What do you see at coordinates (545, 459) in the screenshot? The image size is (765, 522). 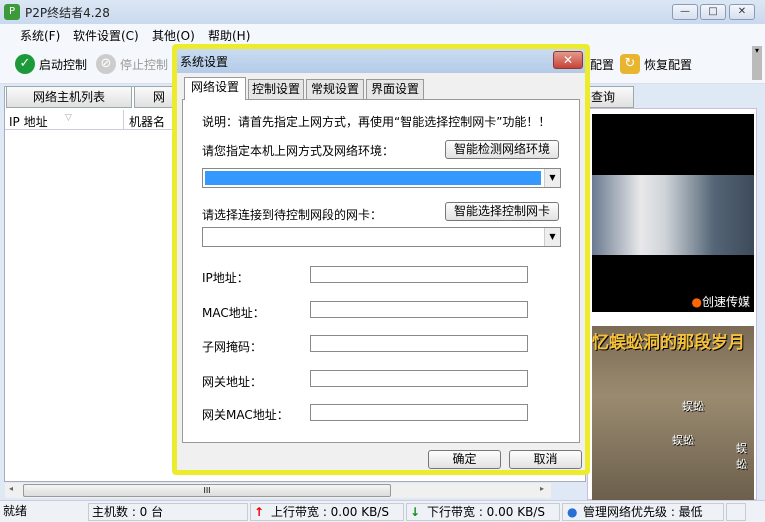 I see `cancel-button: 取消` at bounding box center [545, 459].